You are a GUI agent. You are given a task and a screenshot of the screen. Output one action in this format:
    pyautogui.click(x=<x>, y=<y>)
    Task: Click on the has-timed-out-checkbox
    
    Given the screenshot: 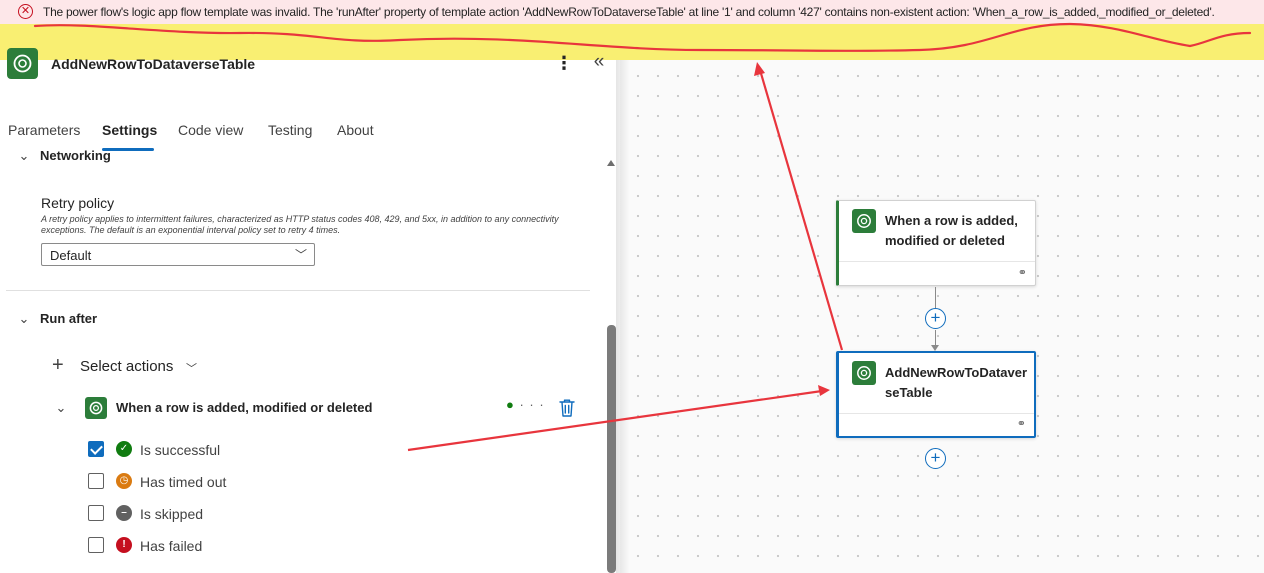 What is the action you would take?
    pyautogui.click(x=96, y=481)
    